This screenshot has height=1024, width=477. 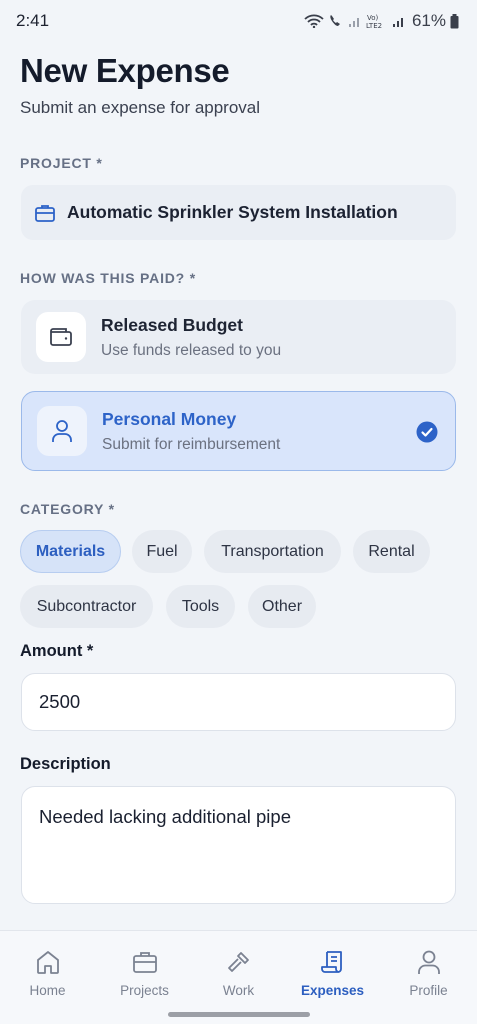 I want to click on nav-item-work: Work, so click(x=238, y=973).